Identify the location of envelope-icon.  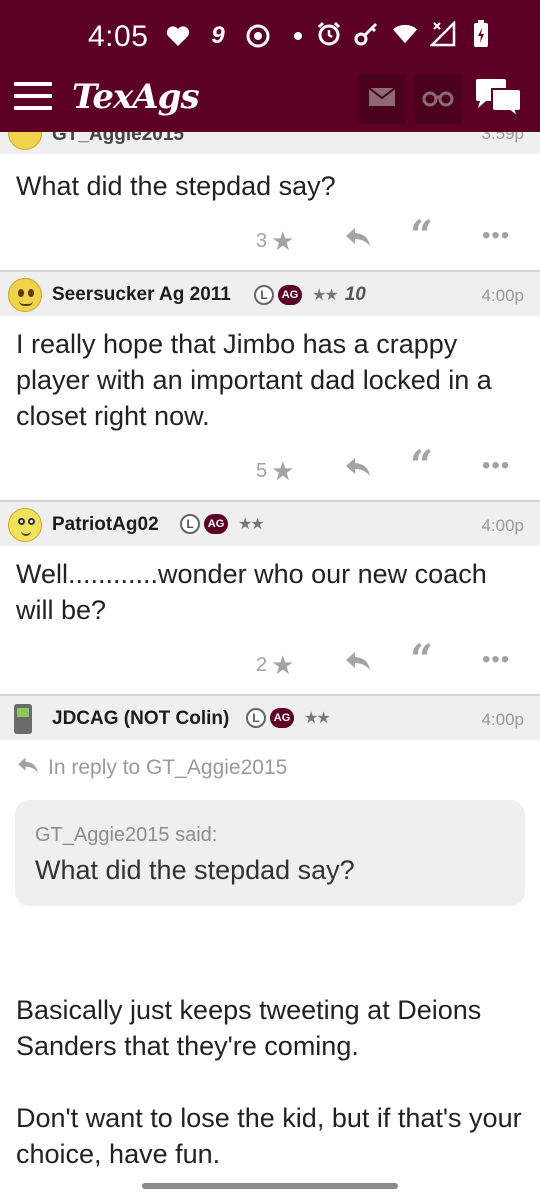
(382, 99).